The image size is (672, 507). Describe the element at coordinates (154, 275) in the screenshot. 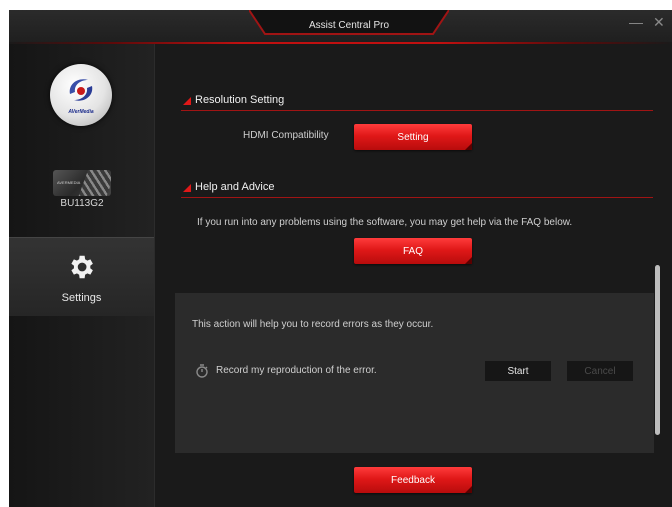

I see `sidebar-divider` at that location.